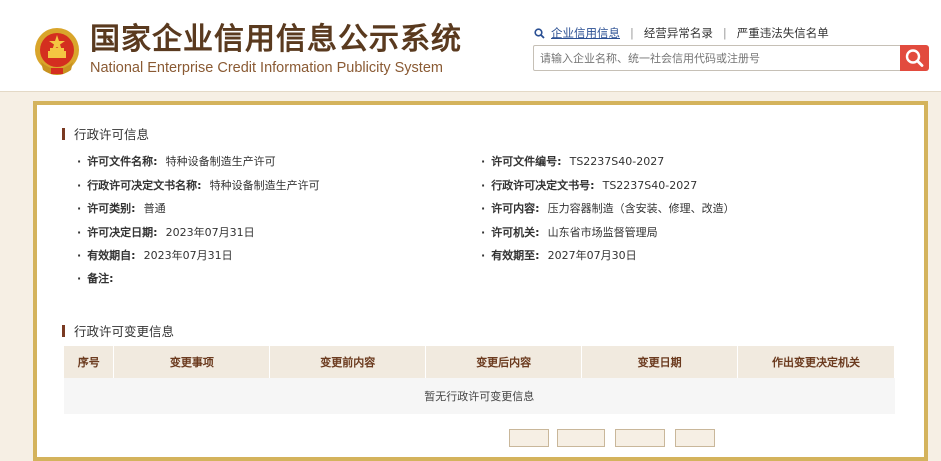 This screenshot has height=461, width=941. I want to click on field-valid-to: · 有效期至: 2027年07月30日, so click(559, 255).